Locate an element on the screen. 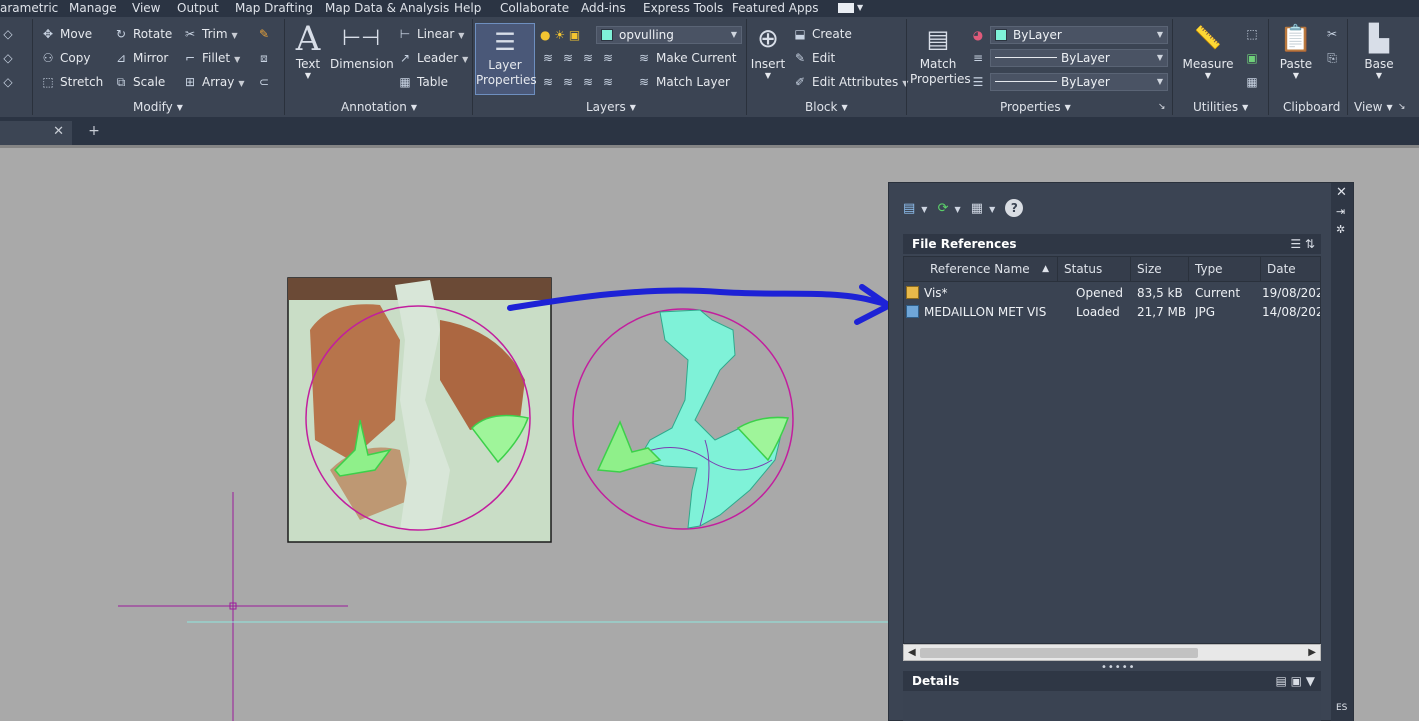 This screenshot has height=721, width=1419. reference-name: Vis* is located at coordinates (936, 293).